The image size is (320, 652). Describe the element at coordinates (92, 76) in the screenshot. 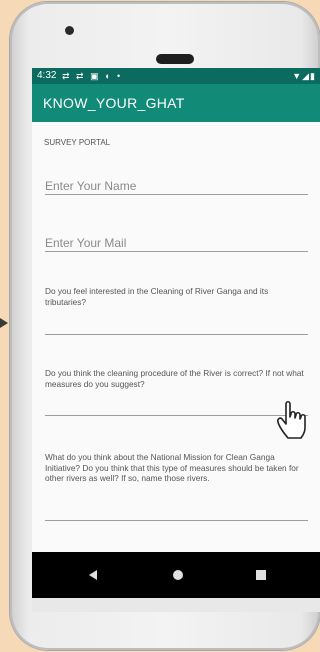

I see `notification-icons: ⇄ ⇄ ▣ ◐ •` at that location.